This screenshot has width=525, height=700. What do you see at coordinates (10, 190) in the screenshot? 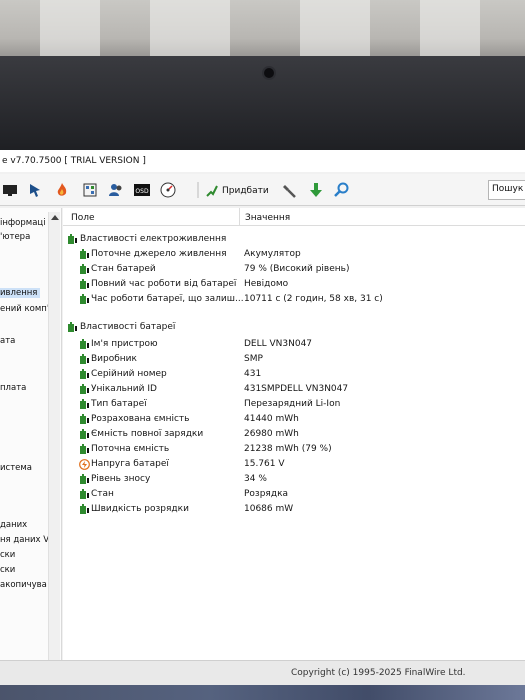
I see `monitor-icon` at bounding box center [10, 190].